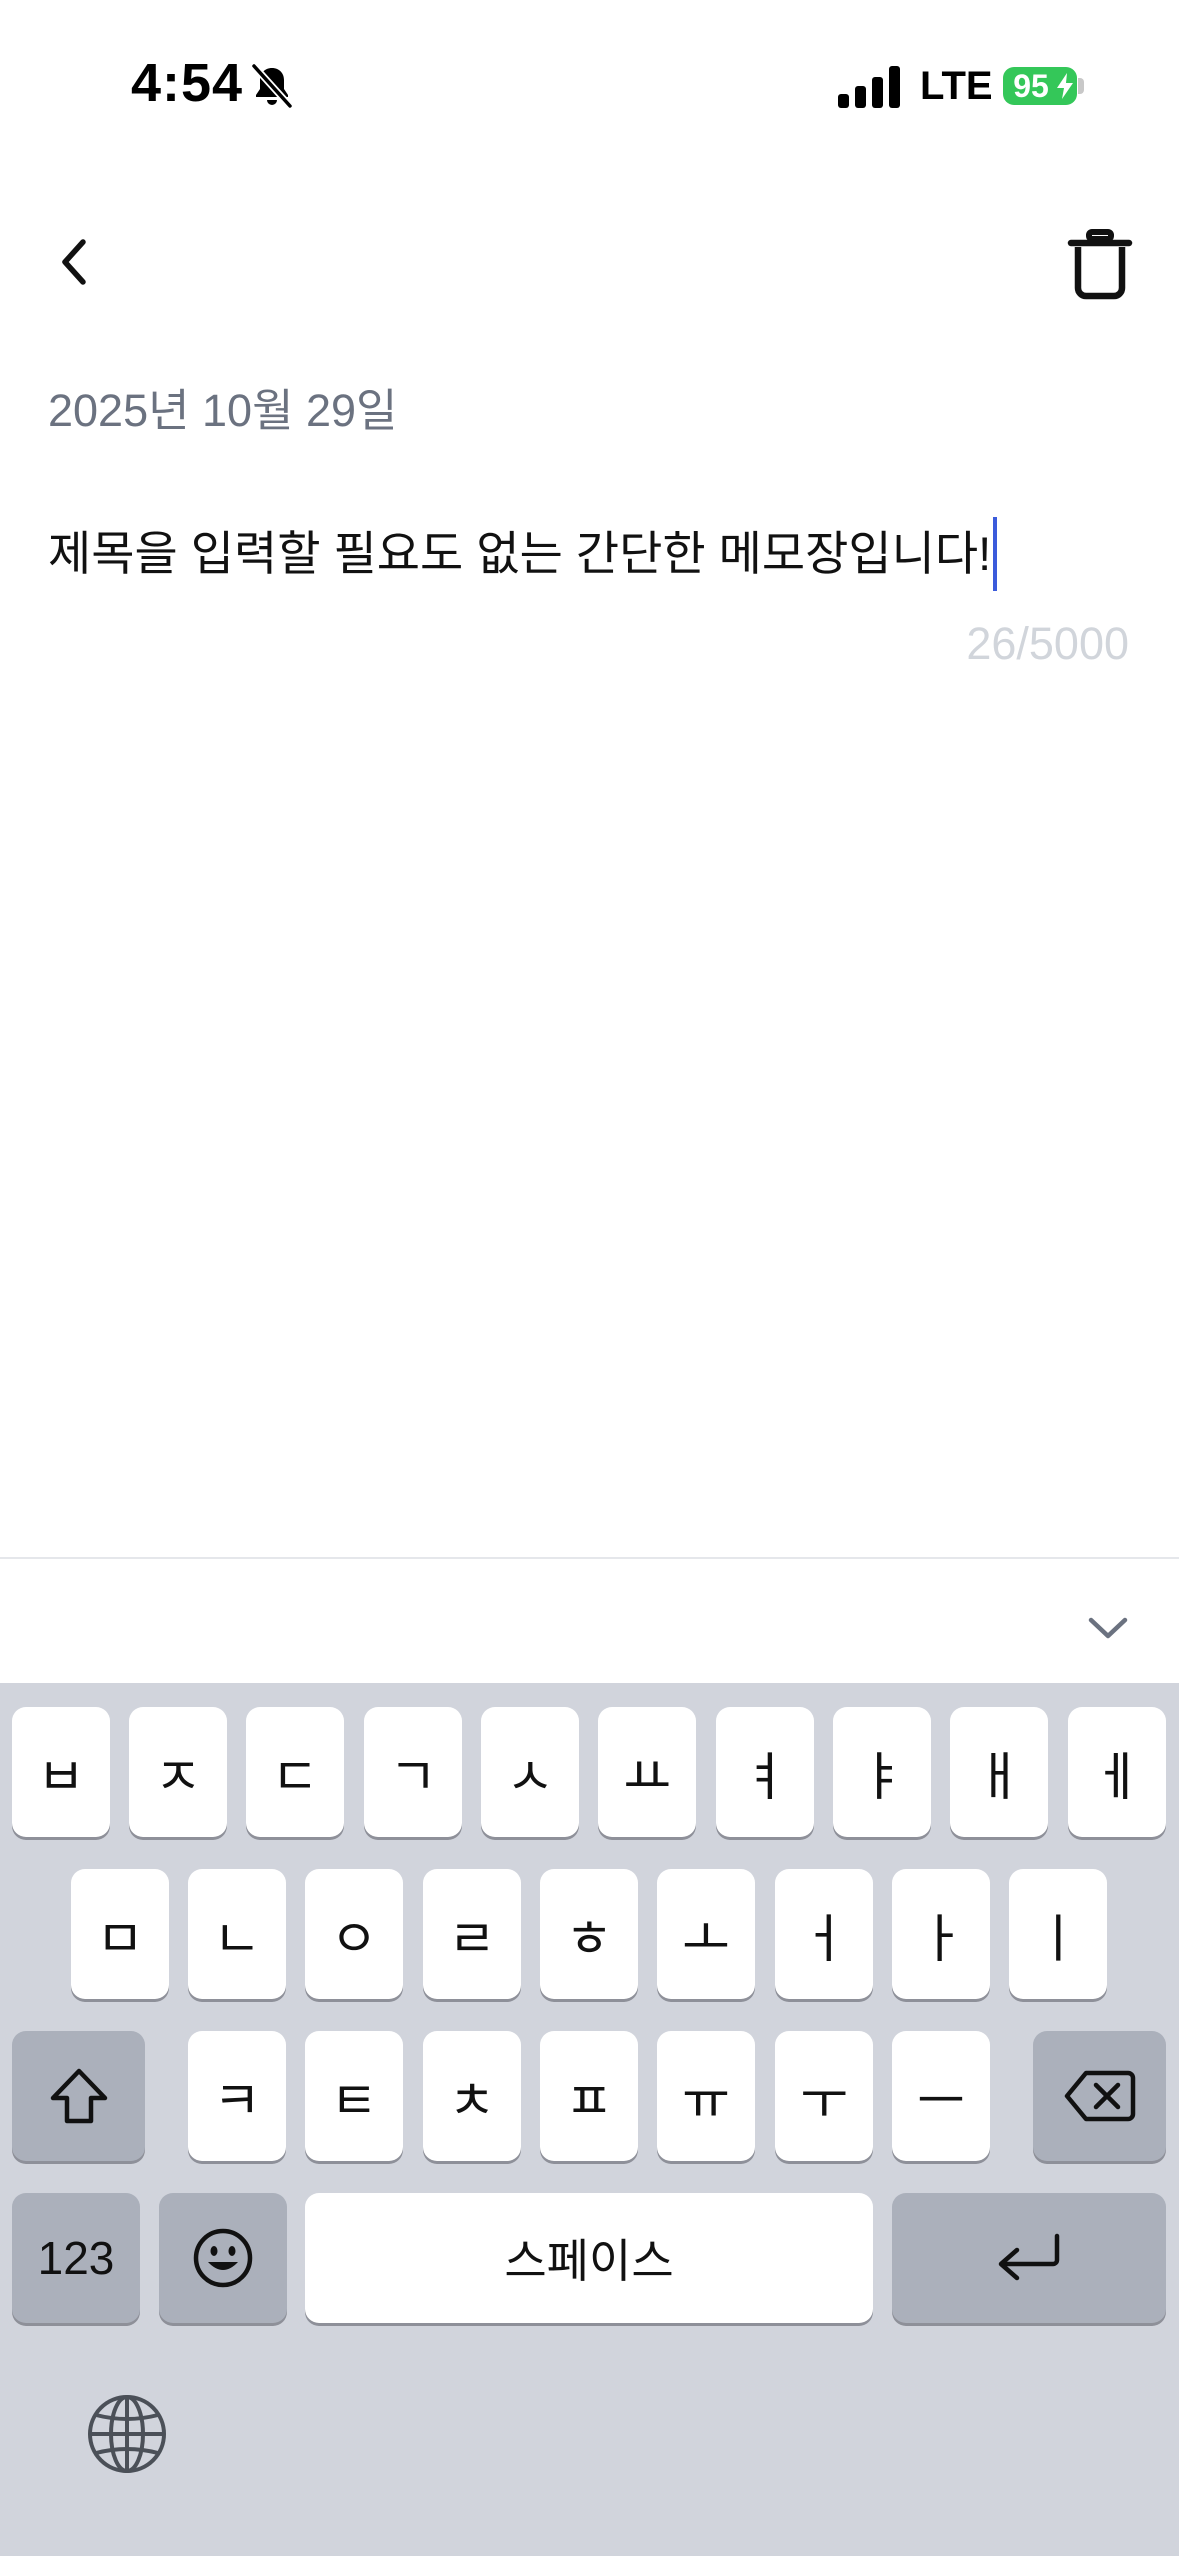 The height and width of the screenshot is (2556, 1179). Describe the element at coordinates (589, 2261) in the screenshot. I see `space-key-label: 스페이스` at that location.